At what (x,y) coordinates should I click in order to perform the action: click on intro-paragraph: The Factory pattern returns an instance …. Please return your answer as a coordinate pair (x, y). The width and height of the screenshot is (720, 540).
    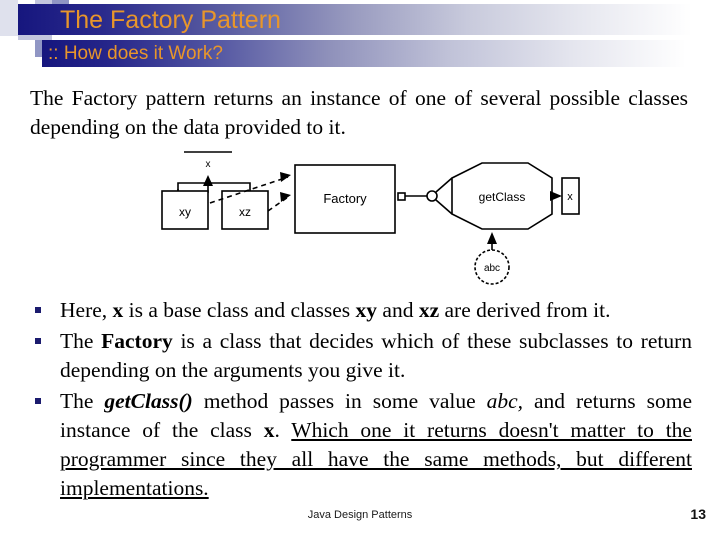
    Looking at the image, I should click on (359, 112).